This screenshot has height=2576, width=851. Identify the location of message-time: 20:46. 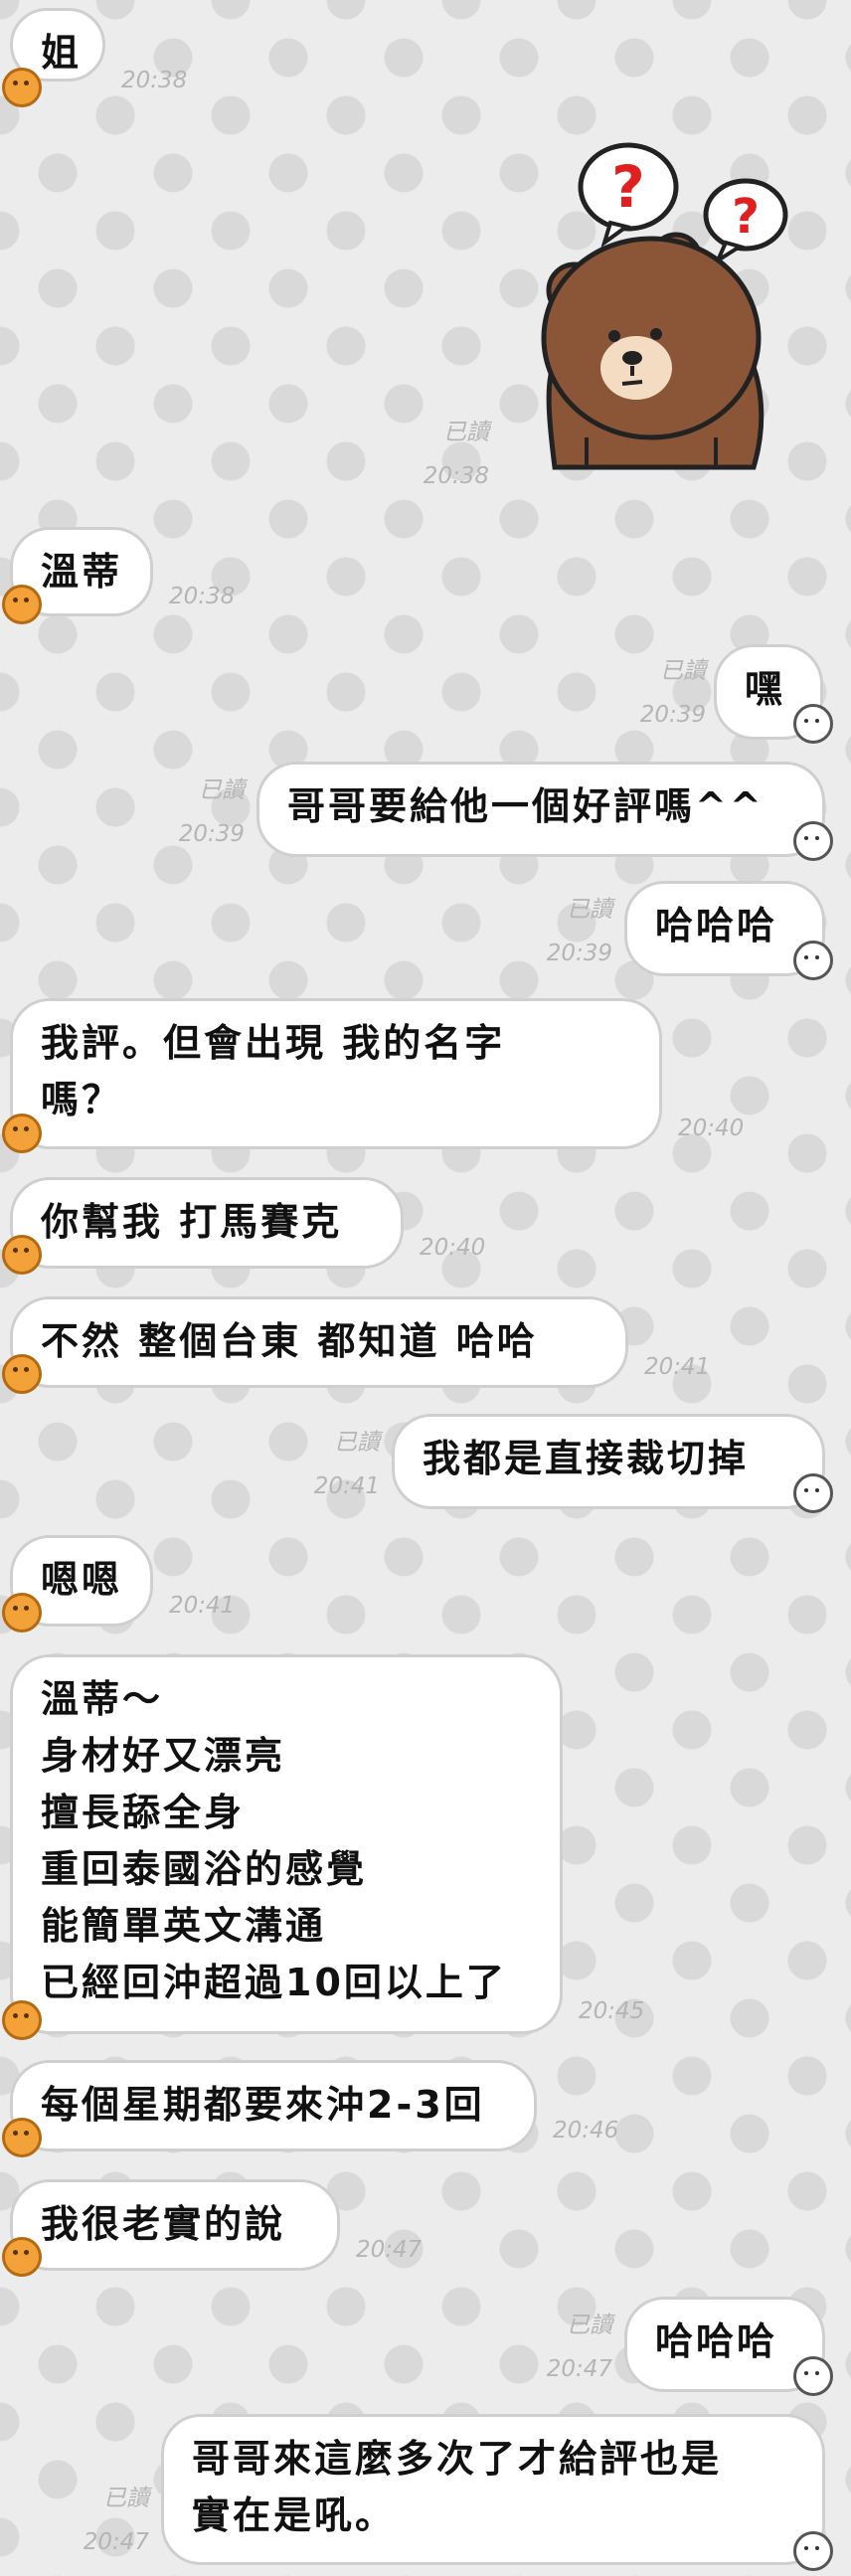
(586, 2131).